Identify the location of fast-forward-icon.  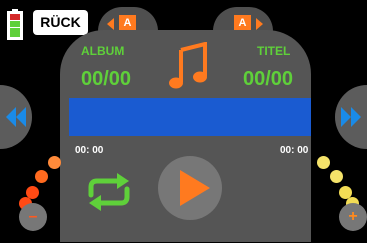
(351, 117).